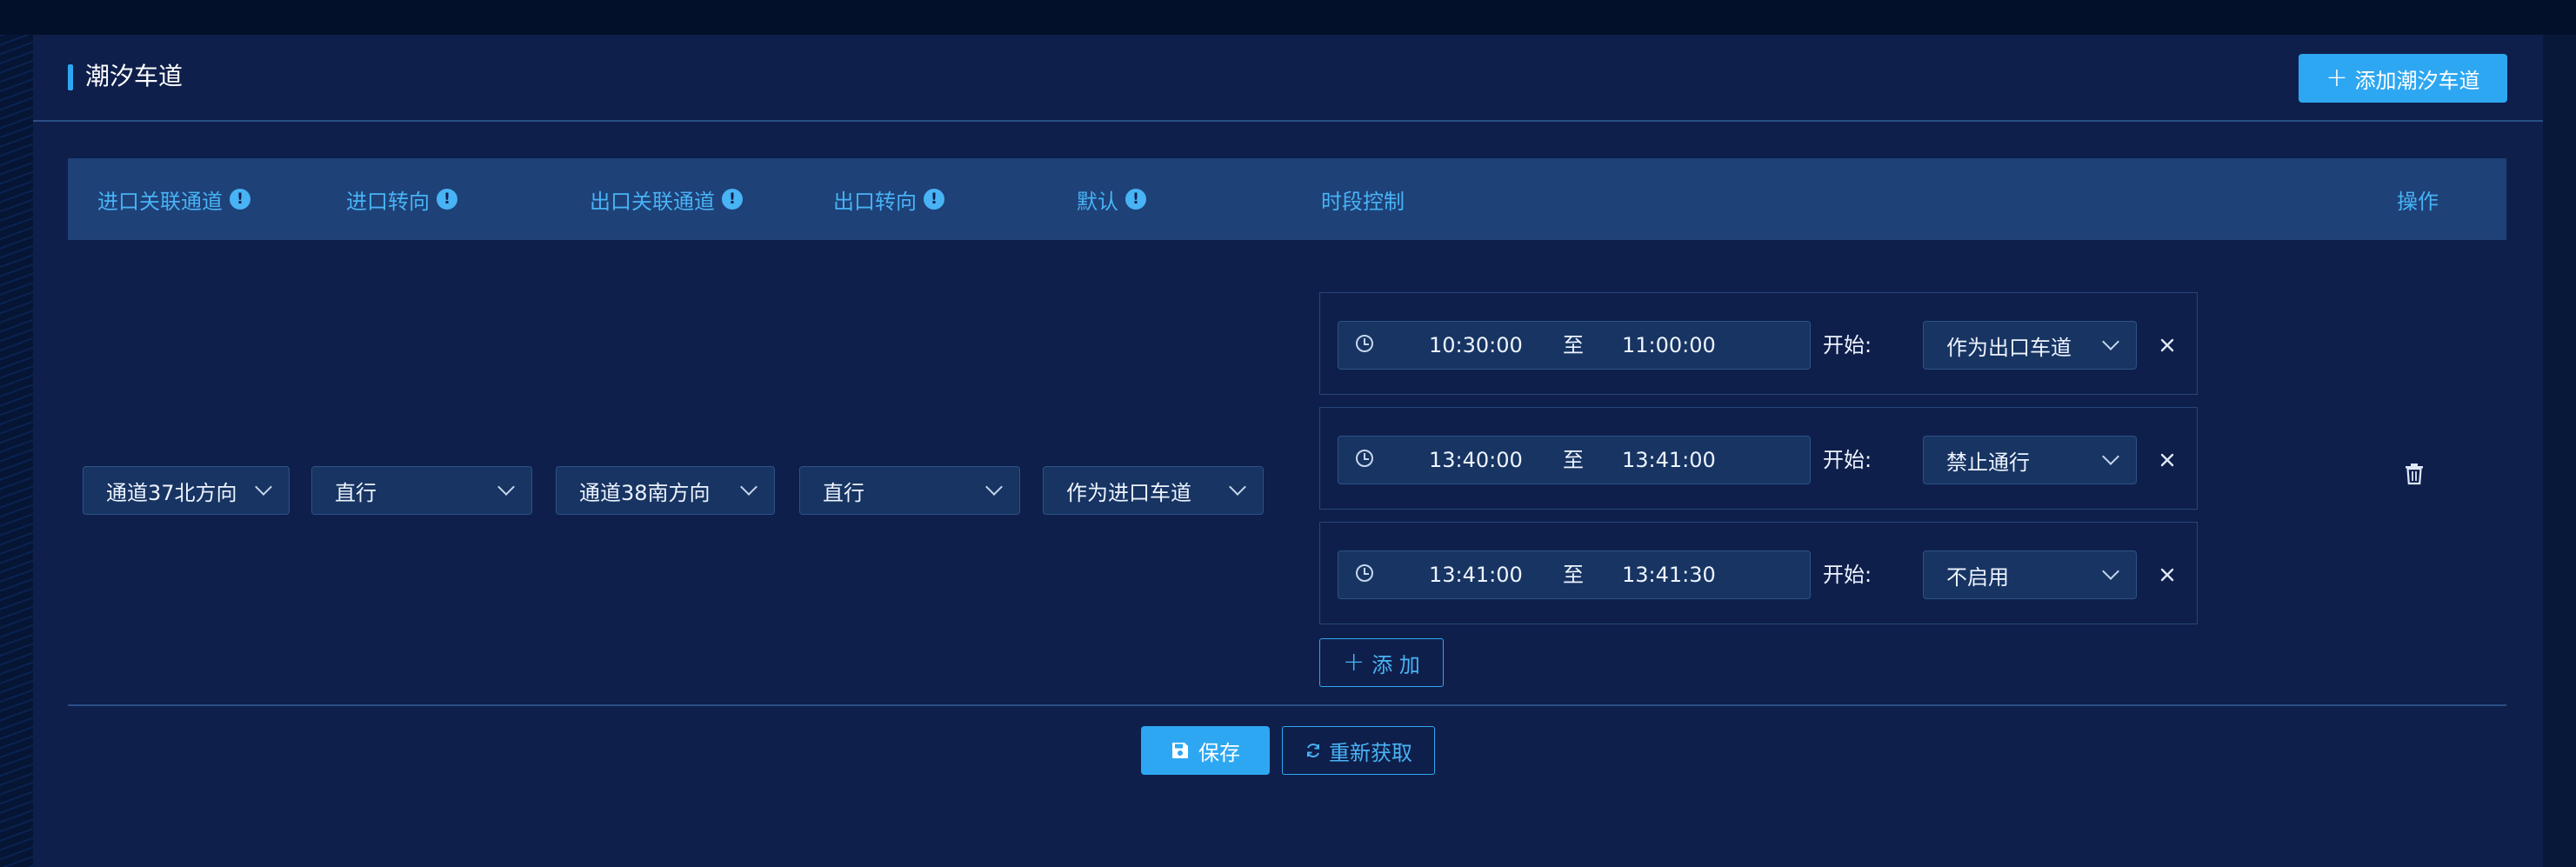  What do you see at coordinates (875, 201) in the screenshot?
I see `column-label: 出口转向` at bounding box center [875, 201].